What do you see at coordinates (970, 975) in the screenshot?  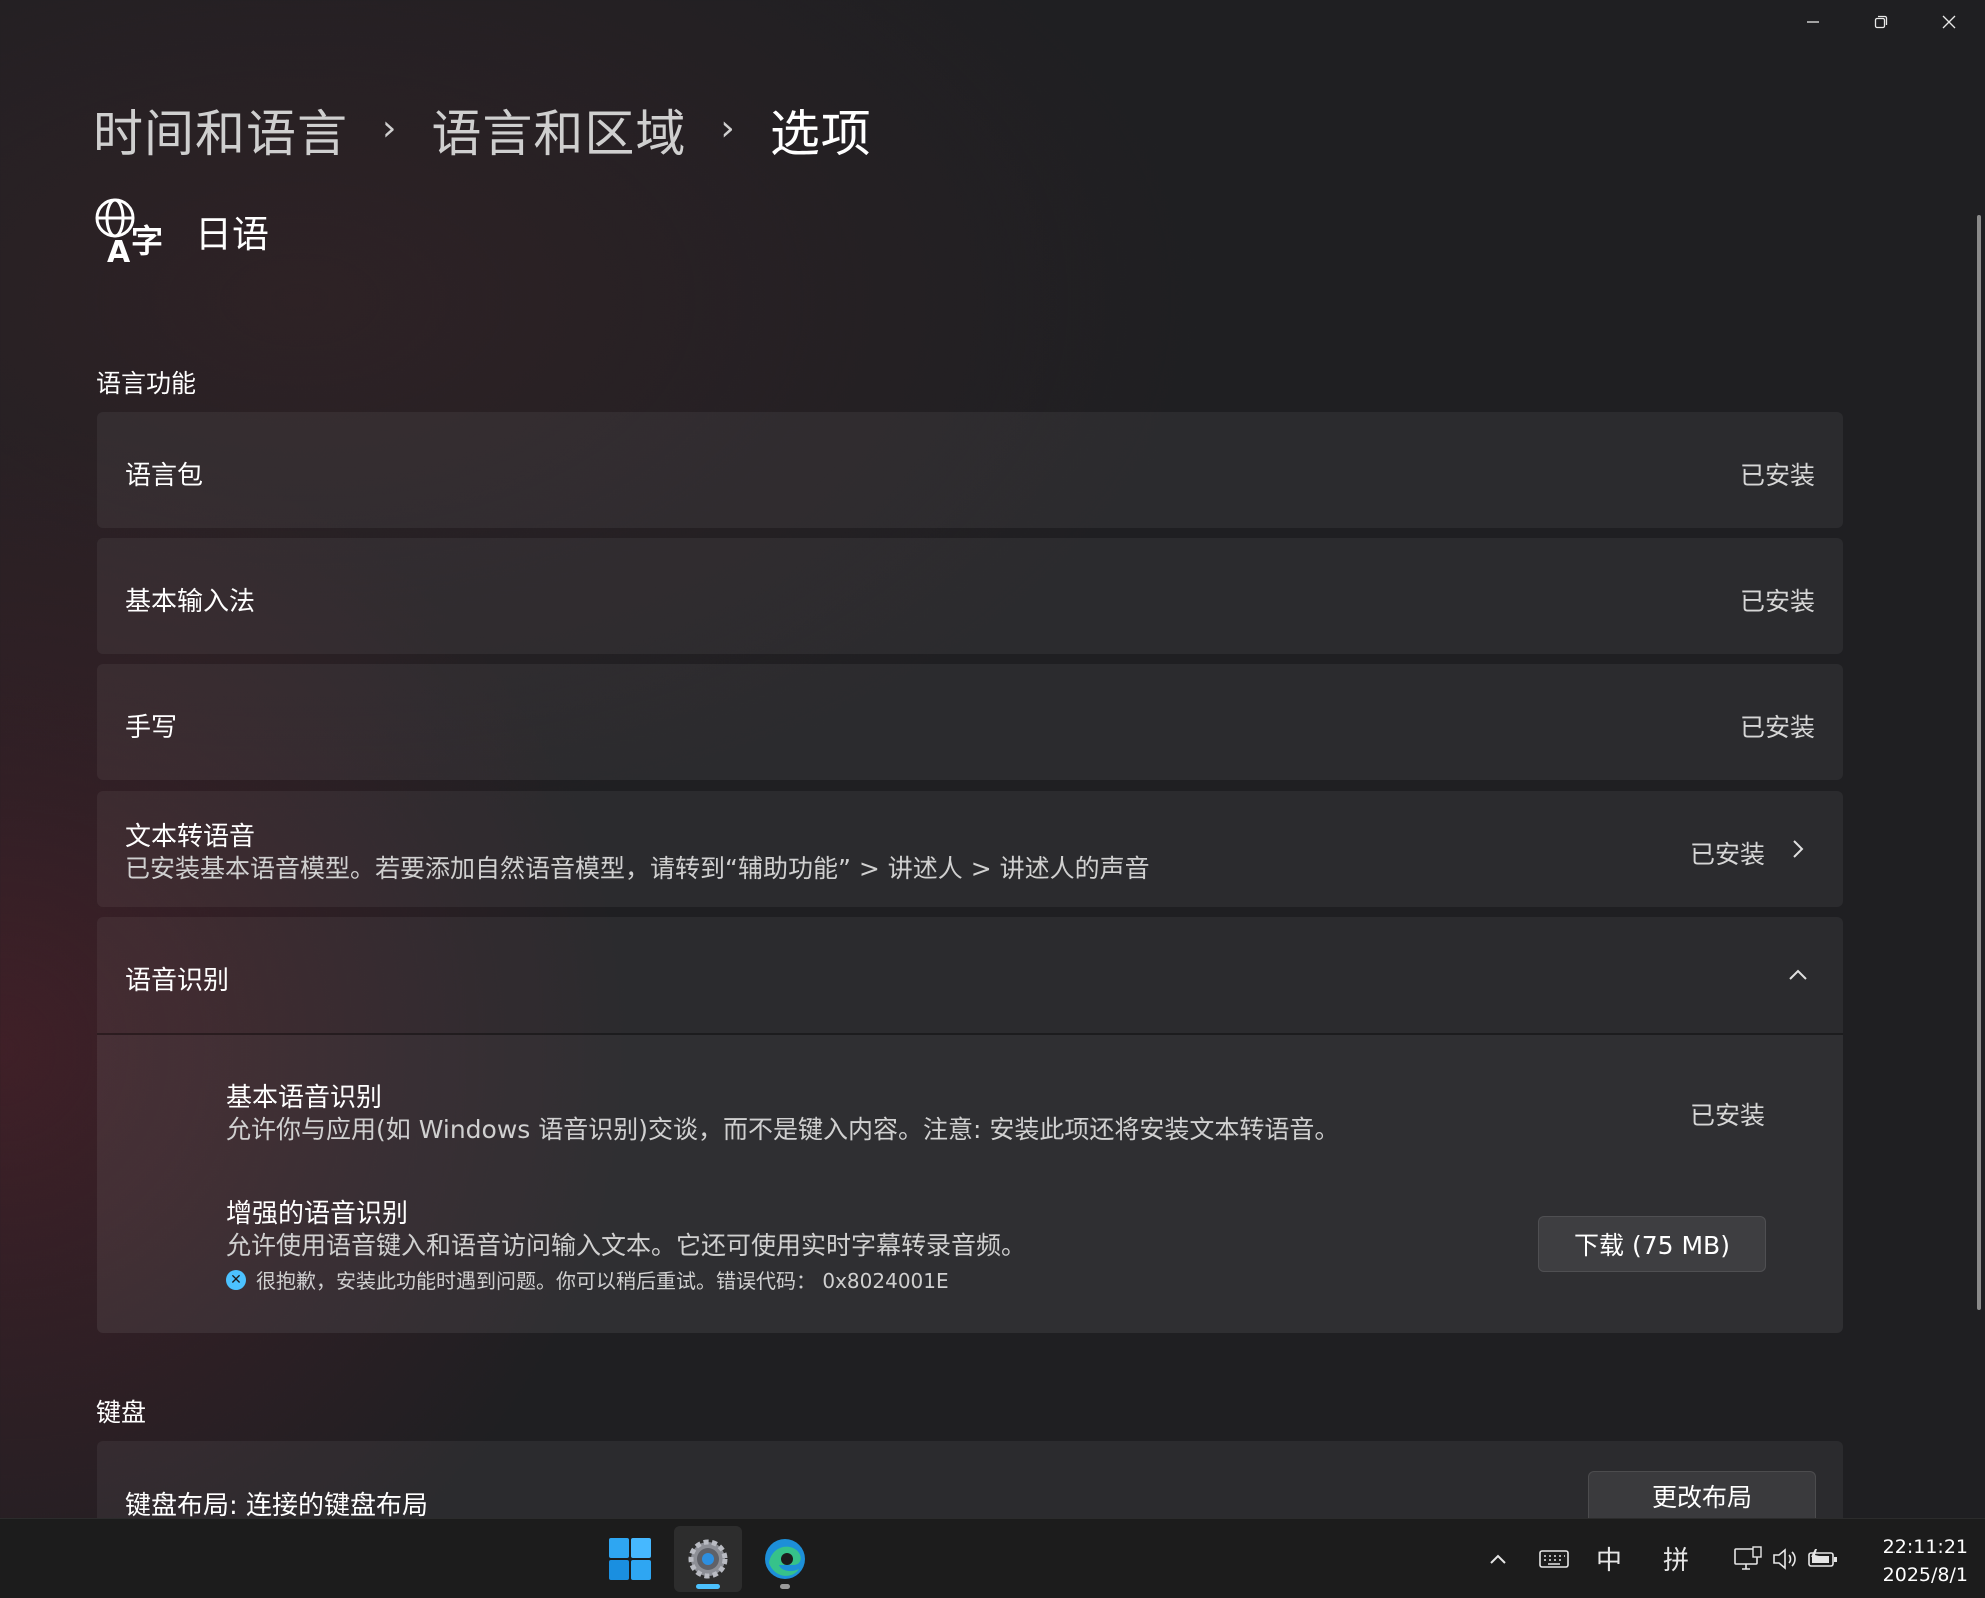 I see `speech-recognition-header: 语音识别` at bounding box center [970, 975].